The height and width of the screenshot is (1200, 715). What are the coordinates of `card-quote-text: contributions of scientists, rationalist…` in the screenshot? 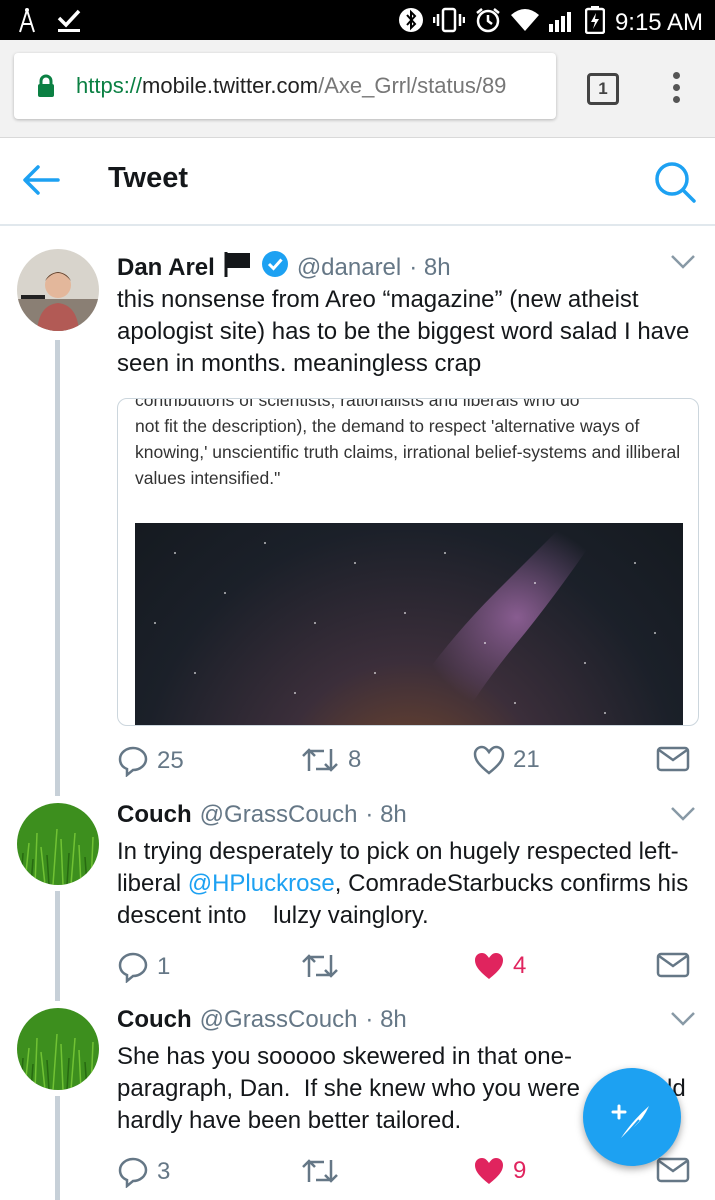 It's located at (410, 444).